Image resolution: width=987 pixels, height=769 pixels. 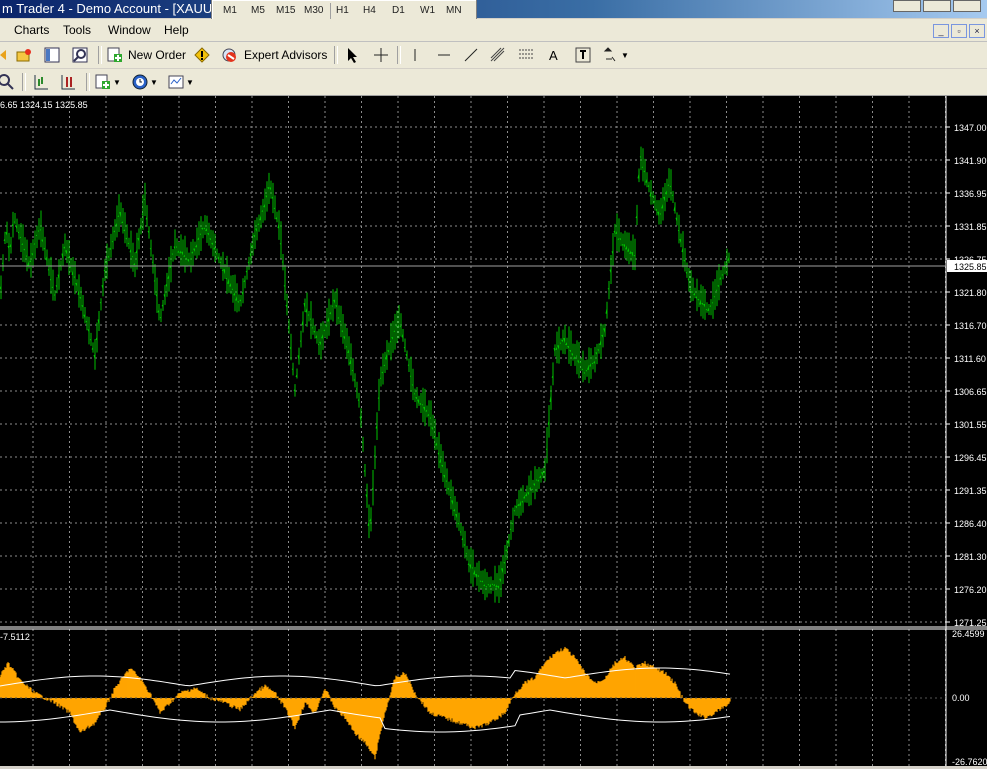 I want to click on new-order-button: New Order, so click(x=146, y=55).